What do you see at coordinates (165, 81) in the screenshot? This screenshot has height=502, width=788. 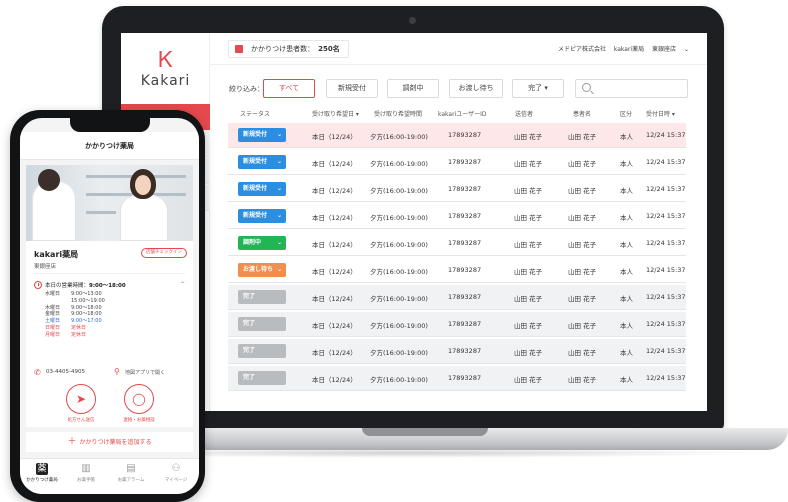 I see `kakari-logo-text: Kakari` at bounding box center [165, 81].